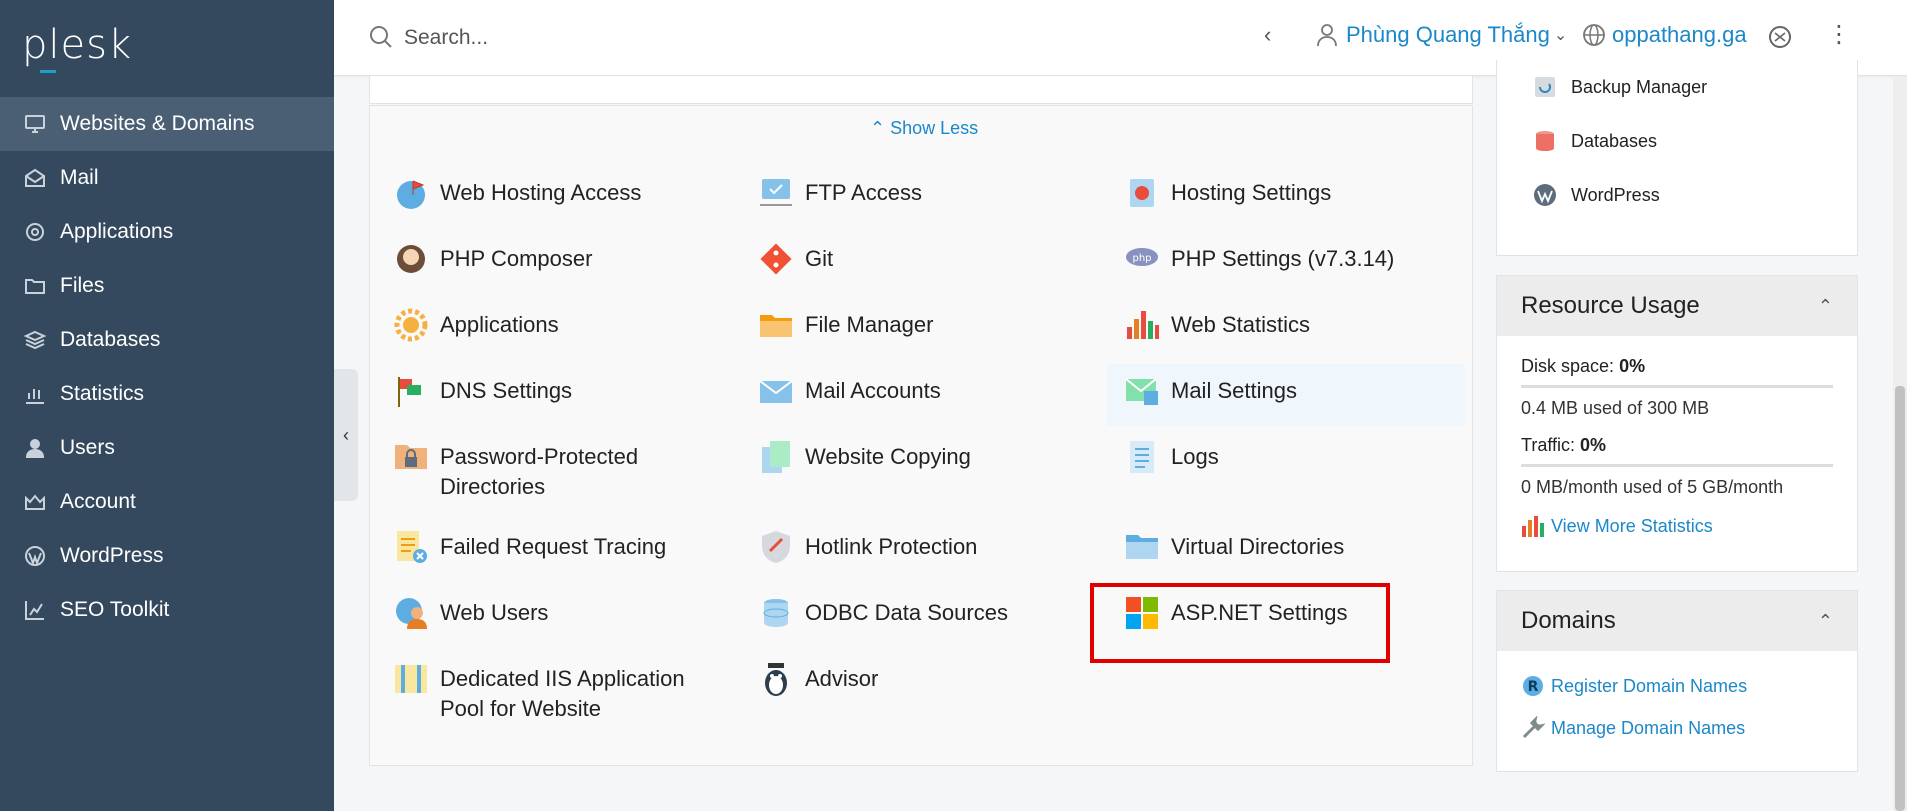 Image resolution: width=1907 pixels, height=811 pixels. I want to click on tool-website-copying: Website Copying, so click(864, 457).